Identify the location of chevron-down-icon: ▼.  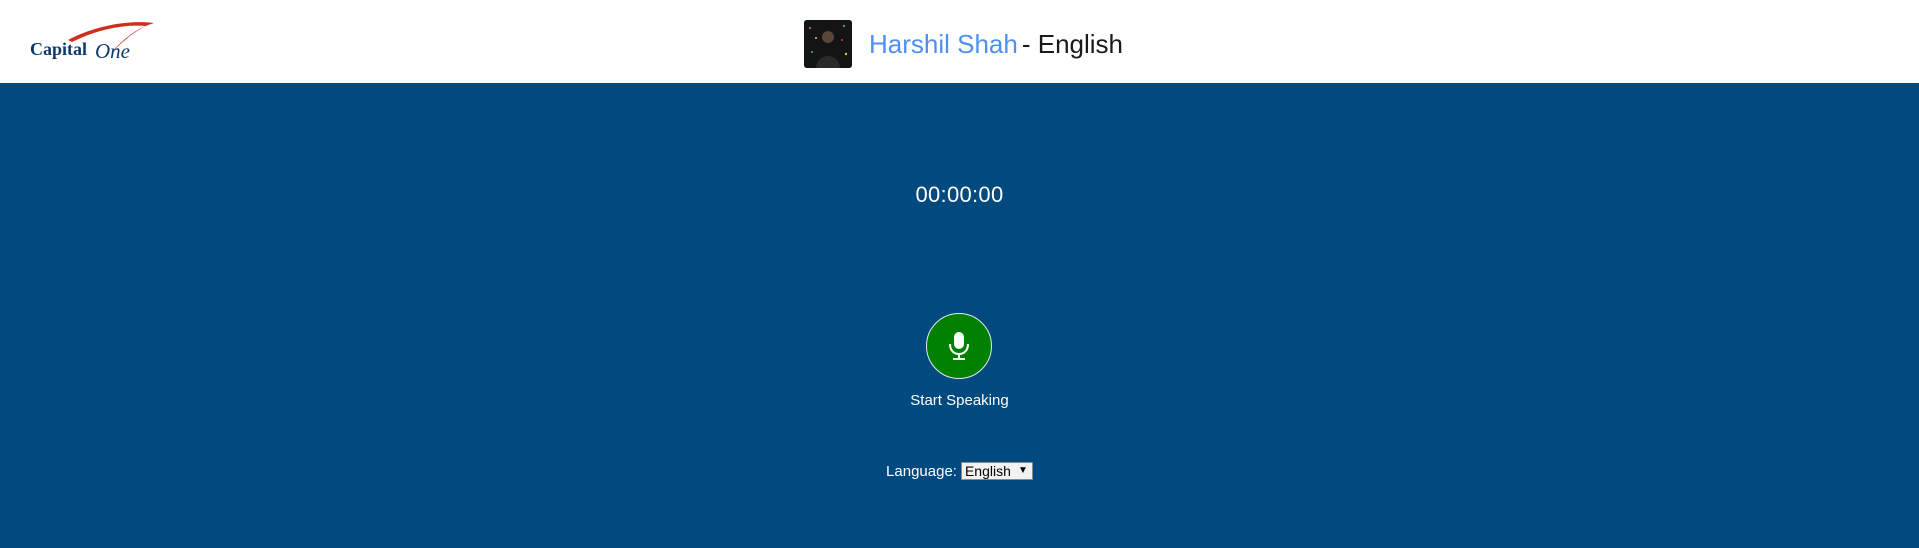
(1023, 470).